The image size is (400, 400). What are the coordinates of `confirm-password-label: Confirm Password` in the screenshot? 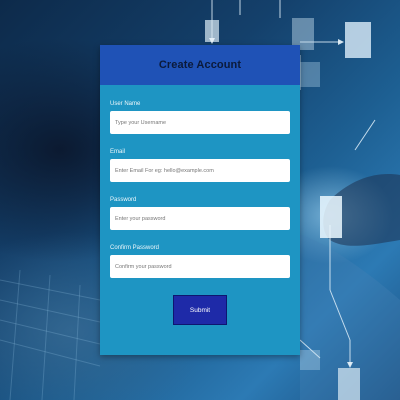 It's located at (135, 248).